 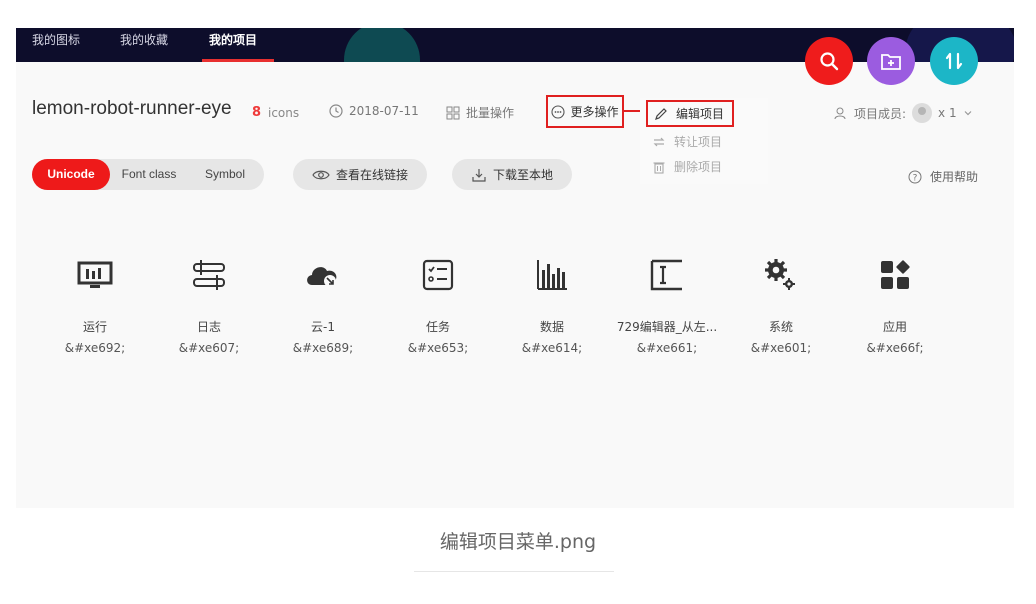 What do you see at coordinates (700, 114) in the screenshot?
I see `menu-item-edit-label: 编辑项目` at bounding box center [700, 114].